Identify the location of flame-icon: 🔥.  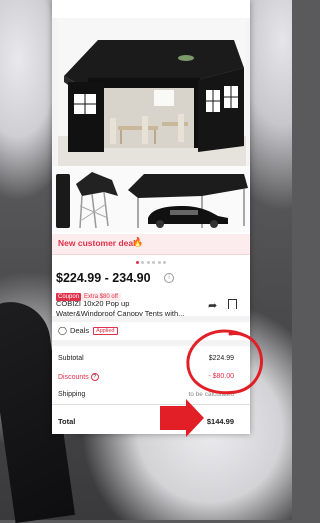
(138, 242).